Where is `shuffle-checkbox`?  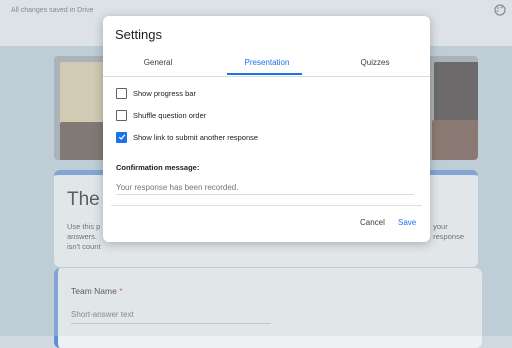 shuffle-checkbox is located at coordinates (121, 115).